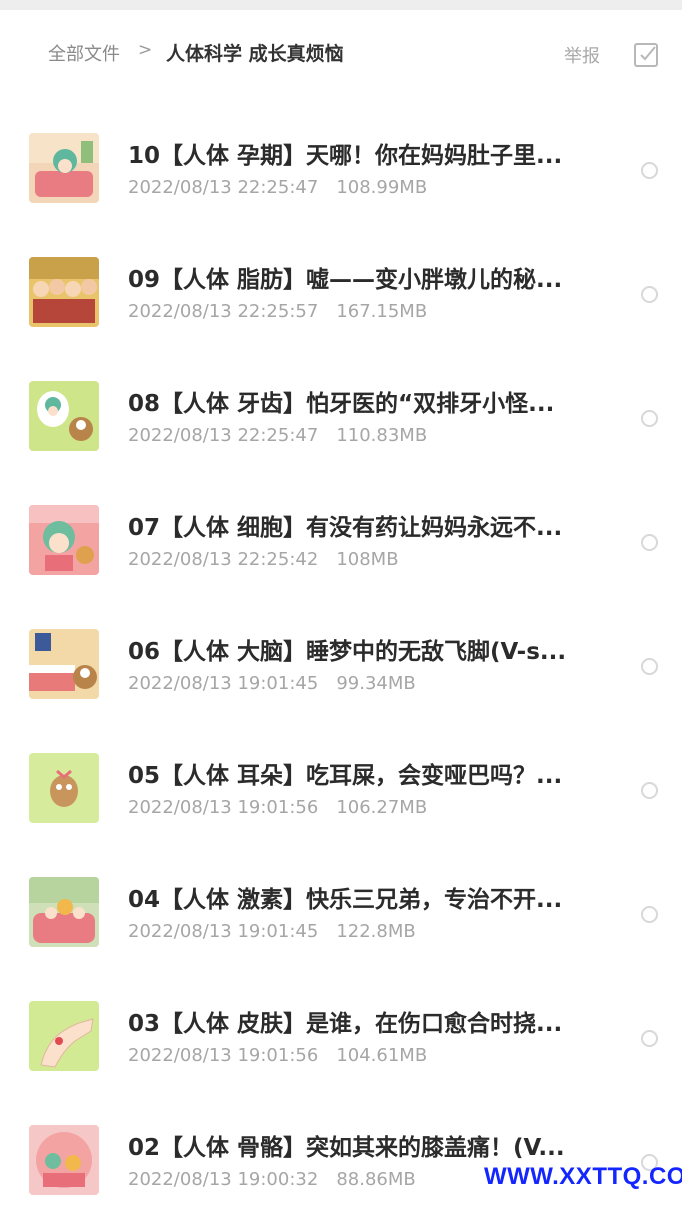 The image size is (682, 1212). What do you see at coordinates (367, 559) in the screenshot?
I see `file-size: 108MB` at bounding box center [367, 559].